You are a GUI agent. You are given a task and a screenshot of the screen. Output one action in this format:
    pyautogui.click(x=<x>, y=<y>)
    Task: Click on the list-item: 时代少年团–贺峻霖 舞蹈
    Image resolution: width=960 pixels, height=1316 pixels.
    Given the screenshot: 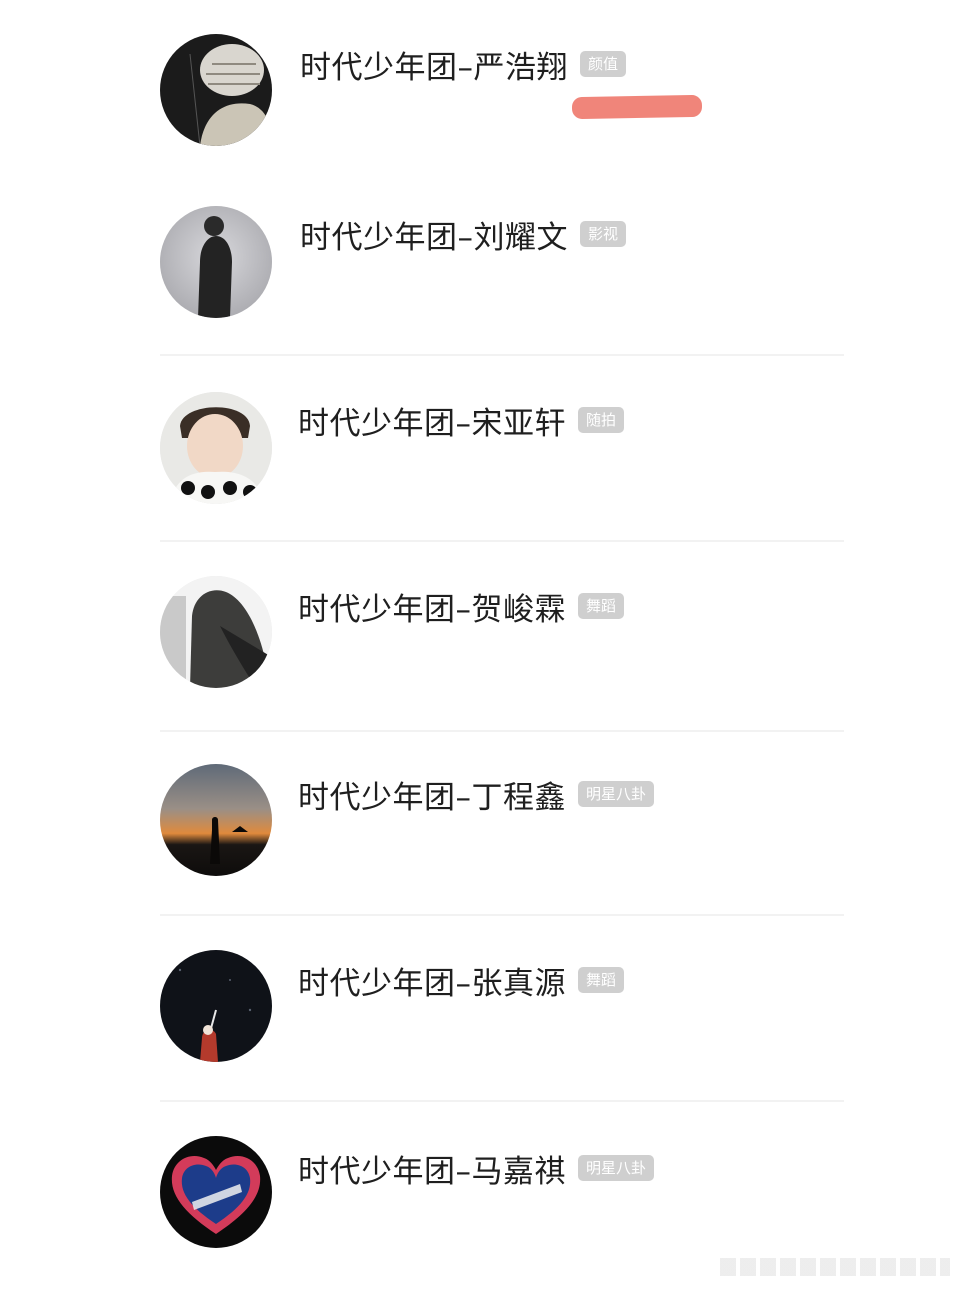 What is the action you would take?
    pyautogui.click(x=502, y=666)
    